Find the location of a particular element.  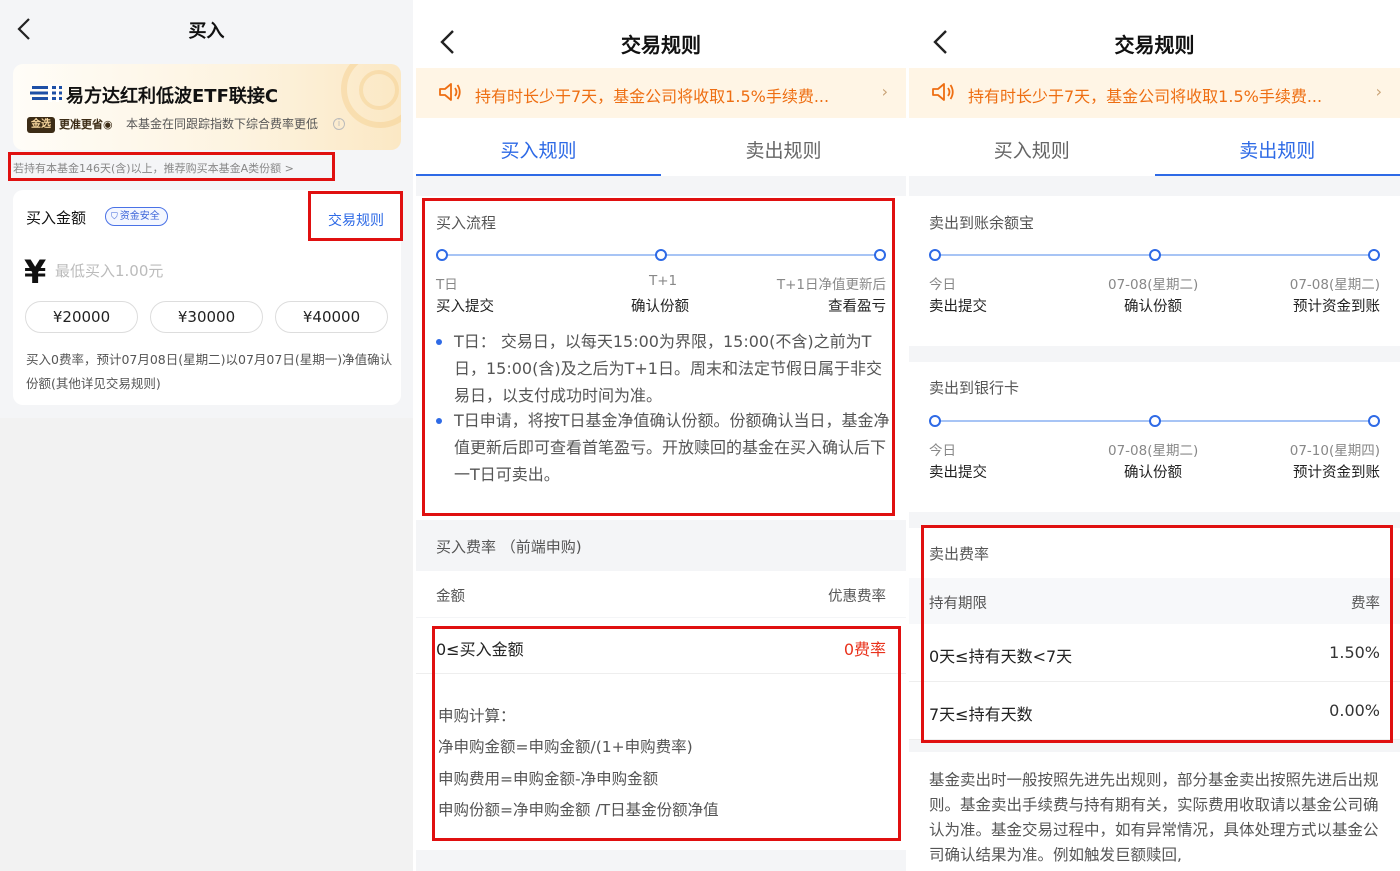

currency-symbol: ¥ is located at coordinates (35, 272).